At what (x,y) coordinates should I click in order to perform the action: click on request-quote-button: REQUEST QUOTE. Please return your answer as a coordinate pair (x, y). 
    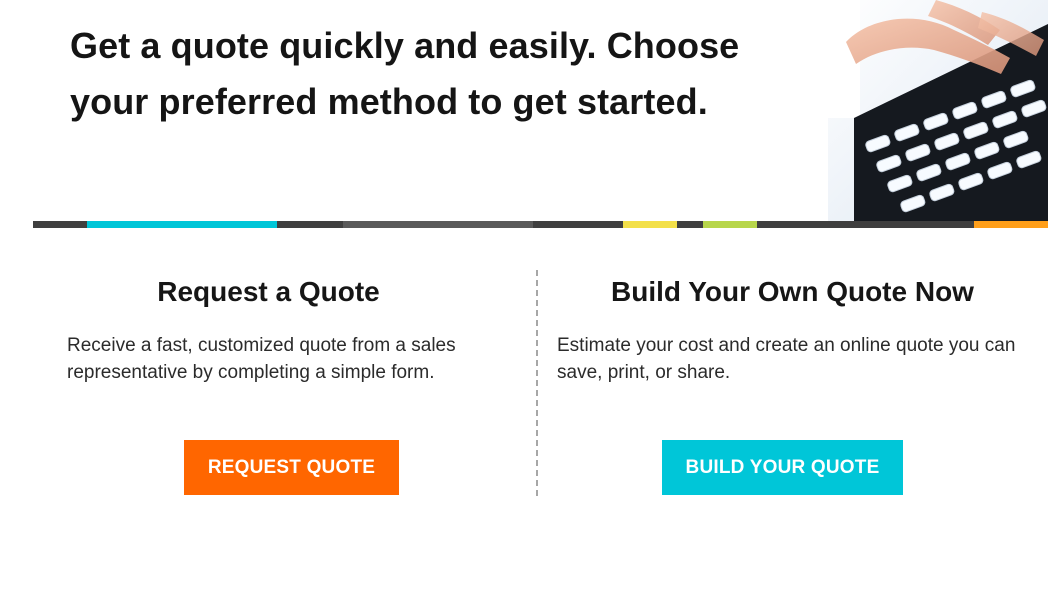
    Looking at the image, I should click on (291, 467).